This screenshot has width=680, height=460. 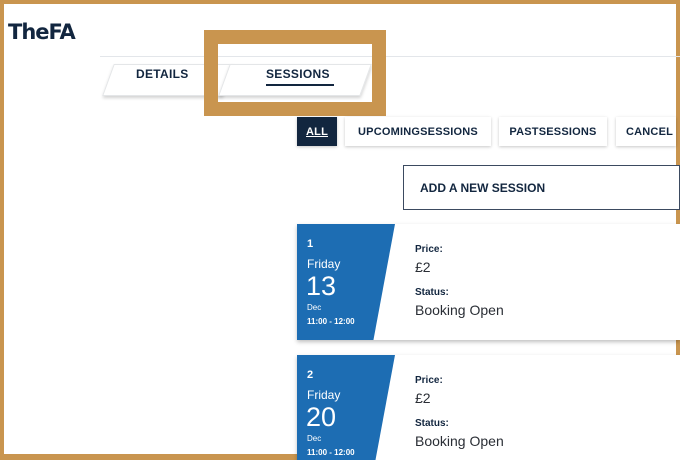 What do you see at coordinates (162, 74) in the screenshot?
I see `tab-details-label: DETAILS` at bounding box center [162, 74].